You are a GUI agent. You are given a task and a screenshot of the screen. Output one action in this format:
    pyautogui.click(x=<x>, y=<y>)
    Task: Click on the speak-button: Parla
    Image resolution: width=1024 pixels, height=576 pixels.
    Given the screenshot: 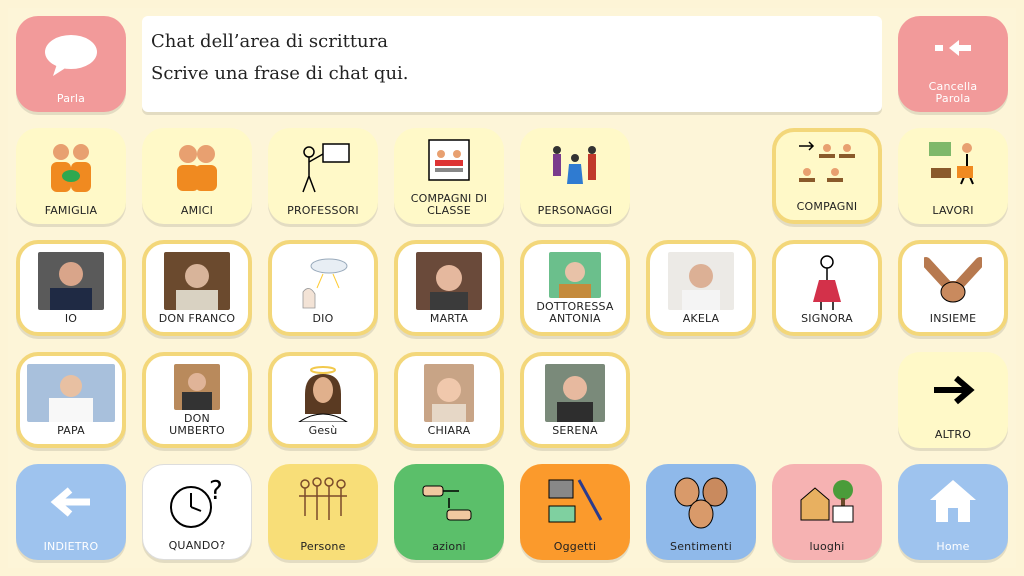 What is the action you would take?
    pyautogui.click(x=71, y=64)
    